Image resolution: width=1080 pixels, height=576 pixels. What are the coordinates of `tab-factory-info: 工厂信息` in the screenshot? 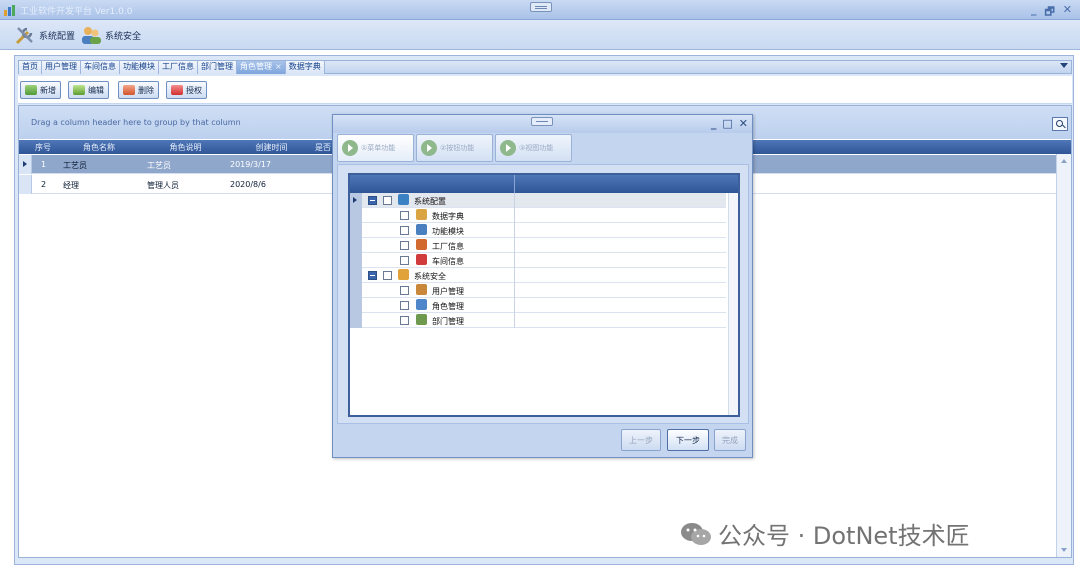 It's located at (178, 67).